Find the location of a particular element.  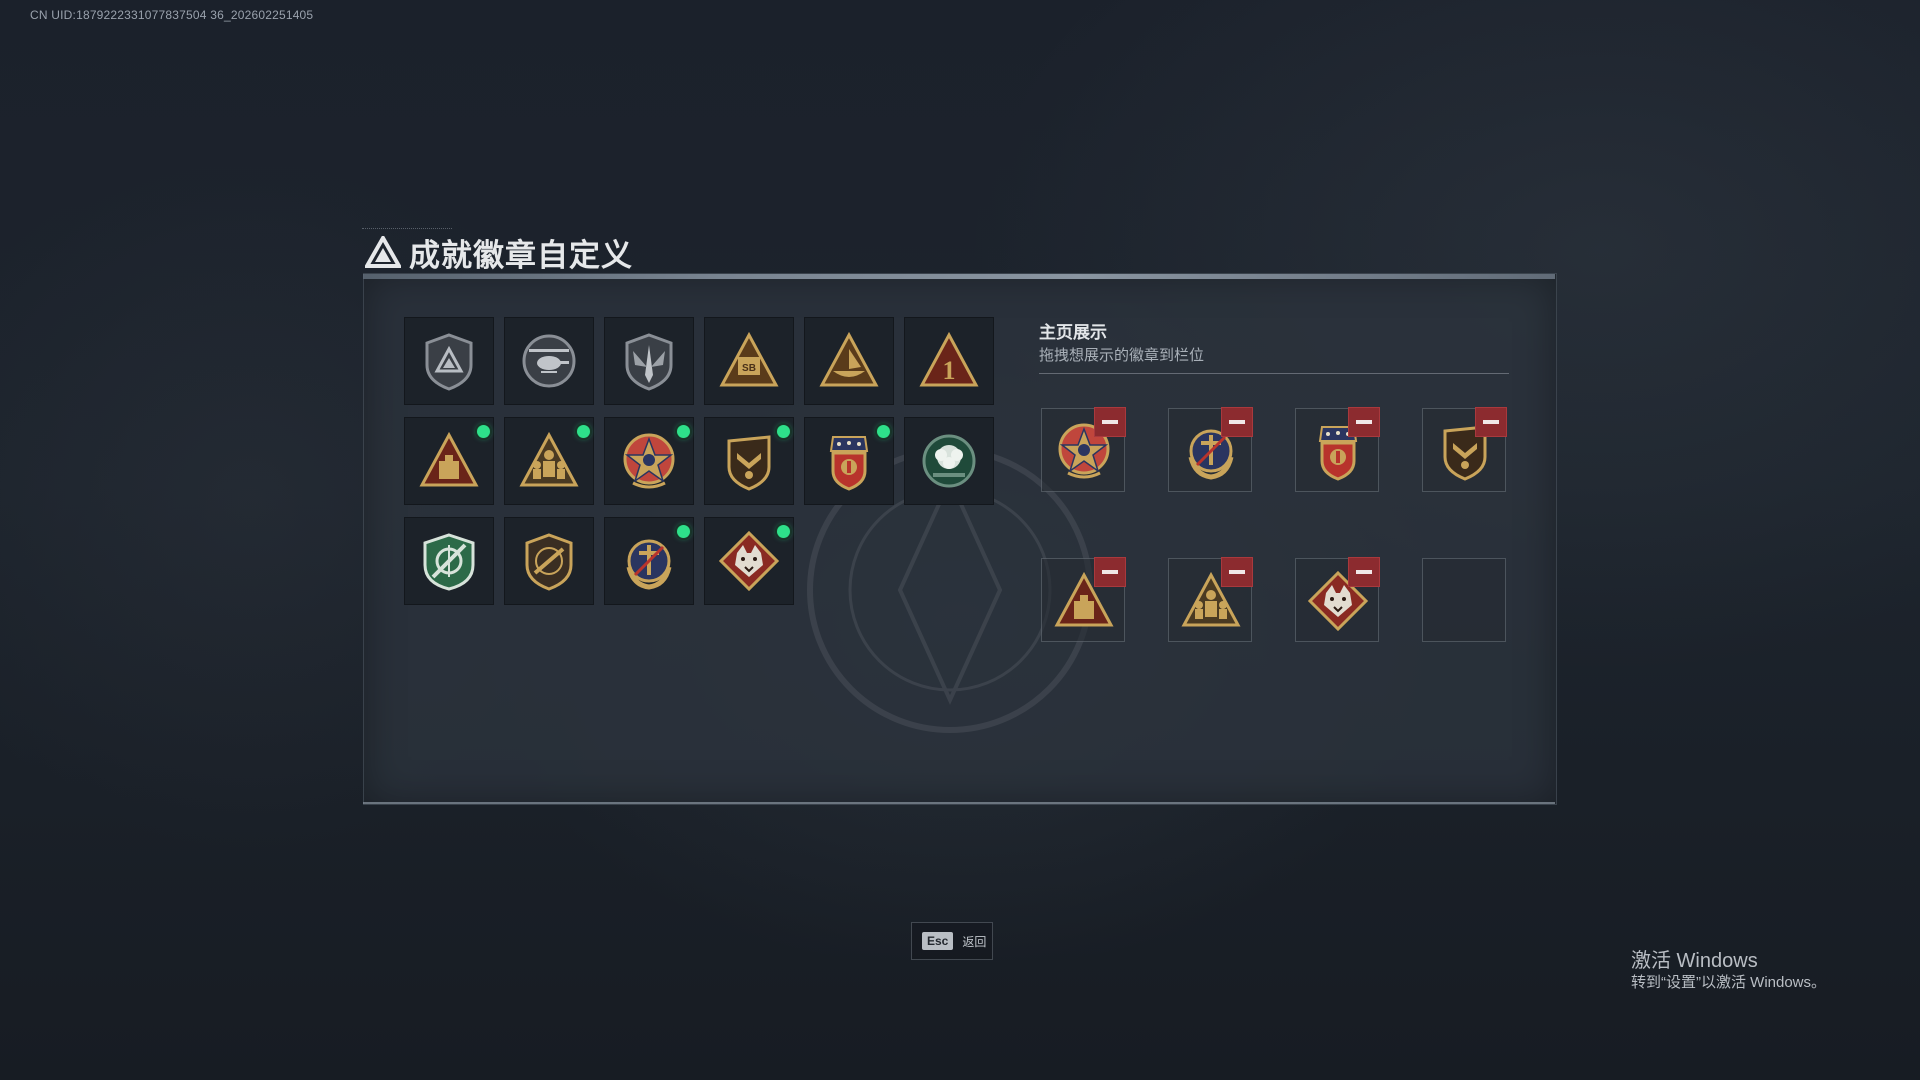

wolf-diamond-badge-icon is located at coordinates (749, 561).